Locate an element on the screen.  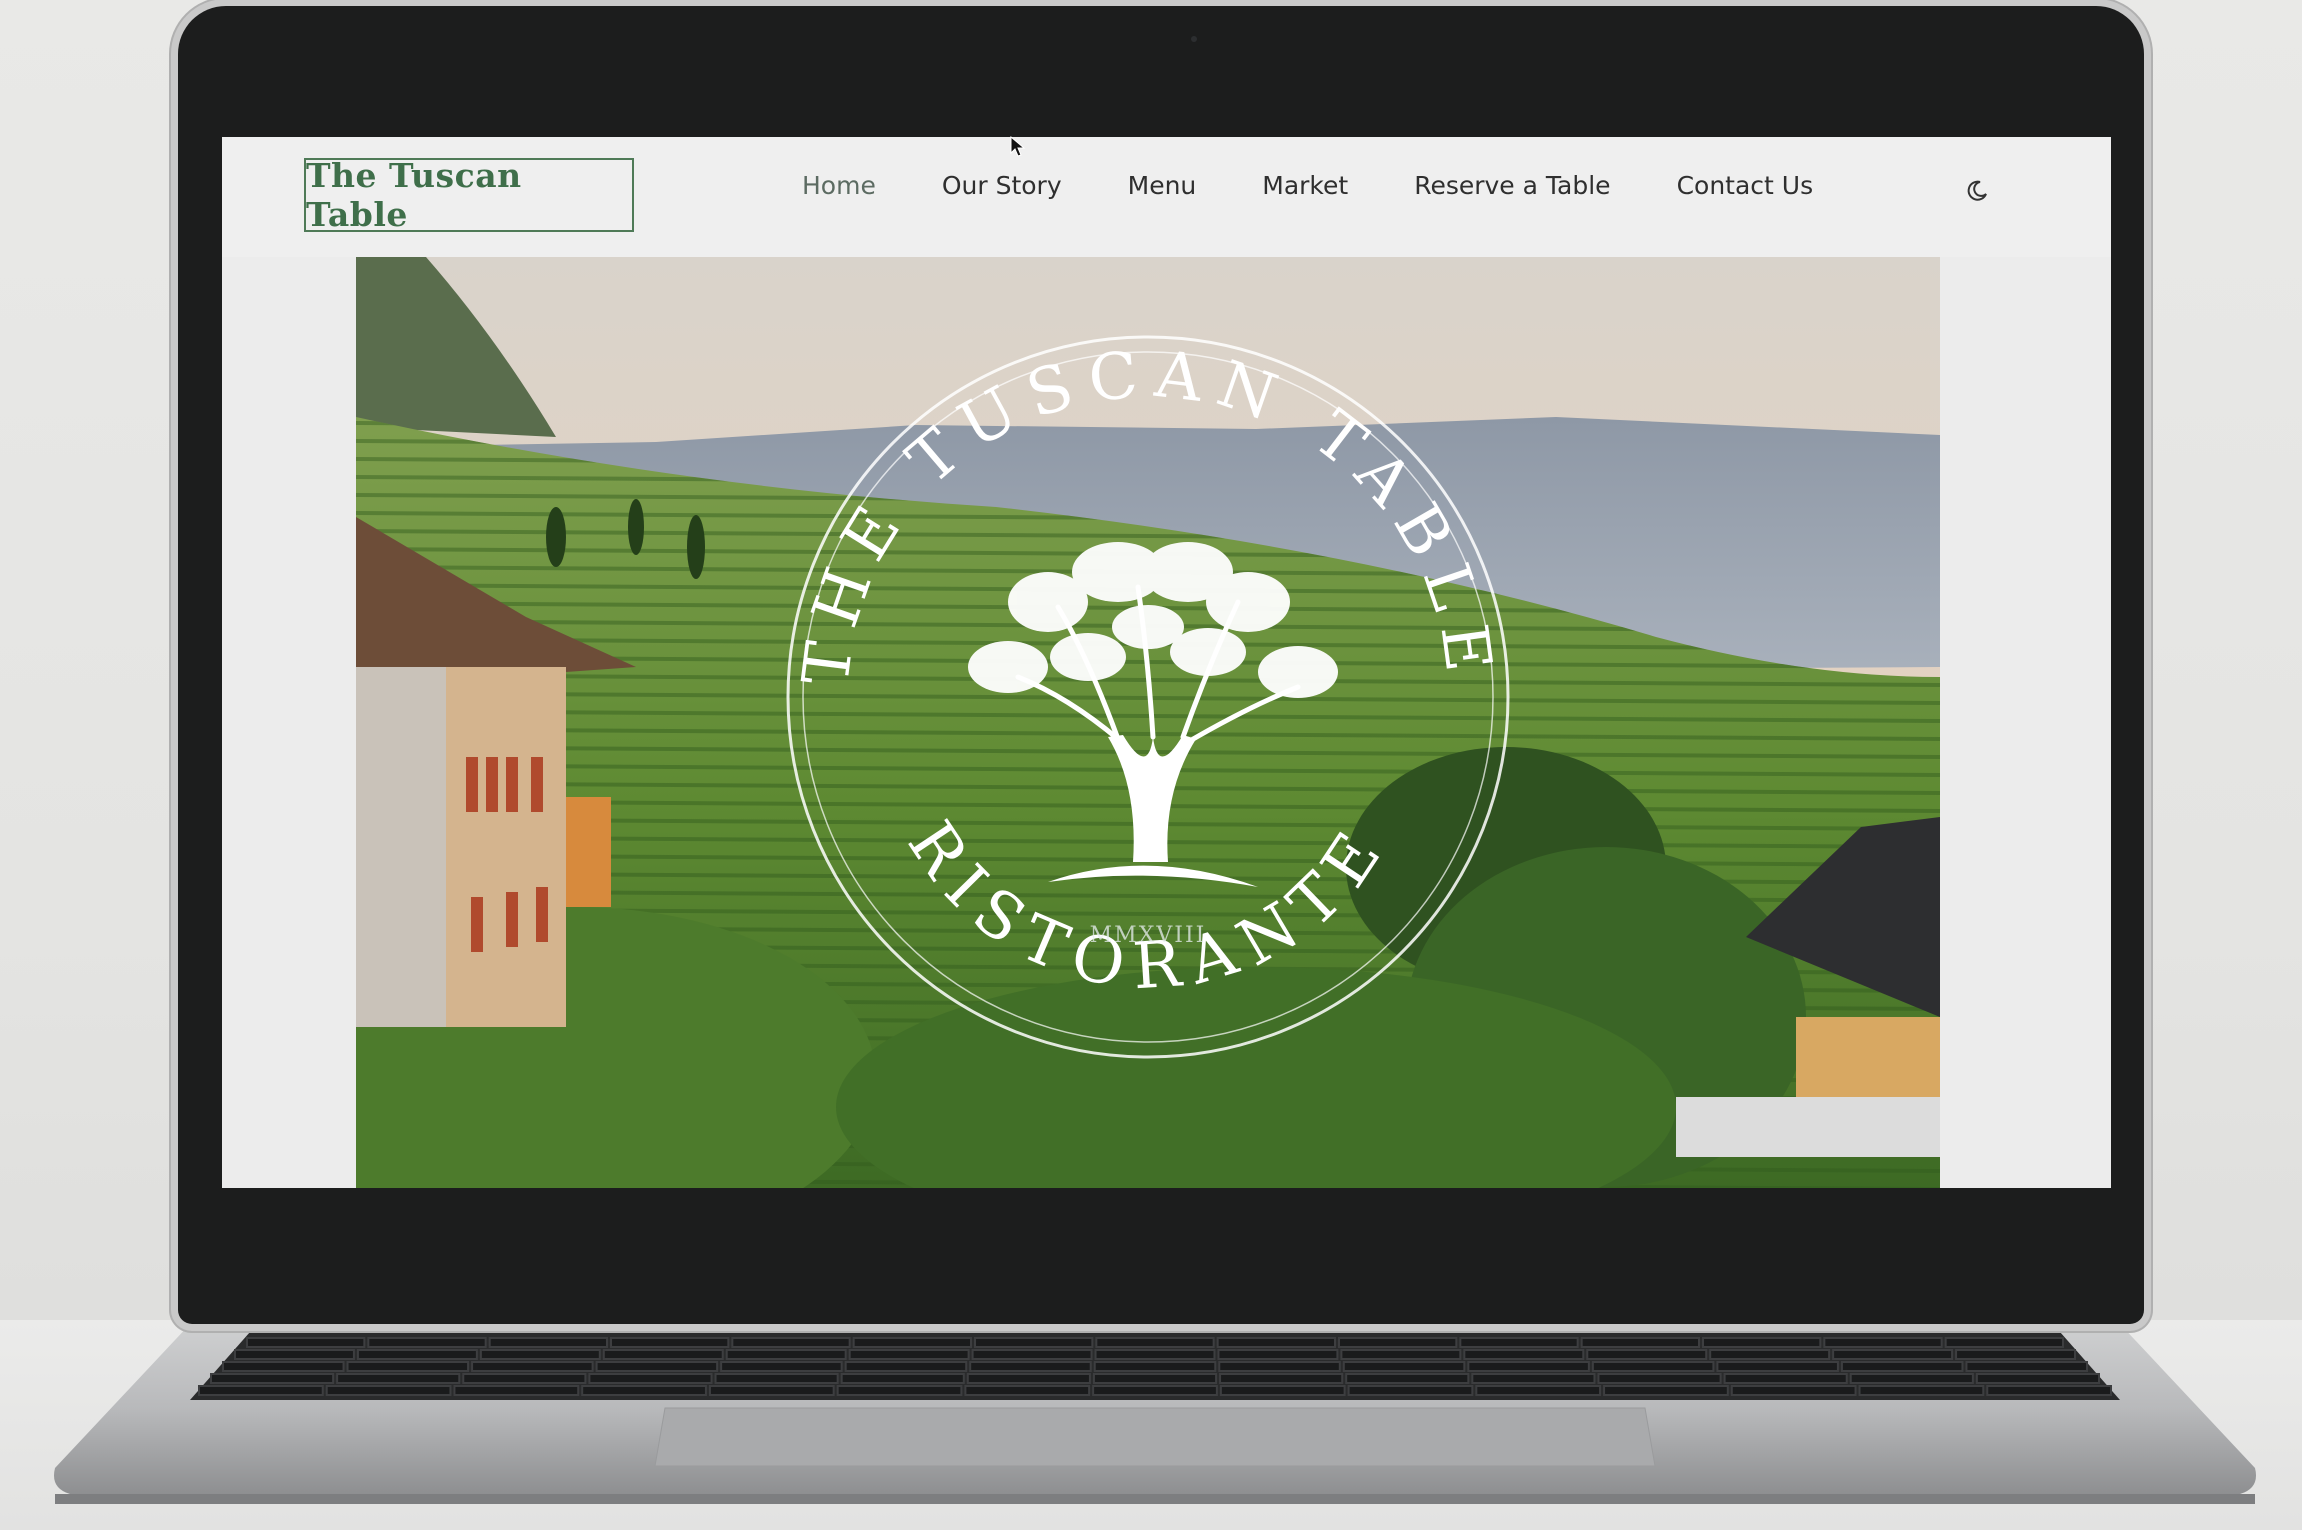
logo-text: The Tuscan Table is located at coordinates (414, 195).